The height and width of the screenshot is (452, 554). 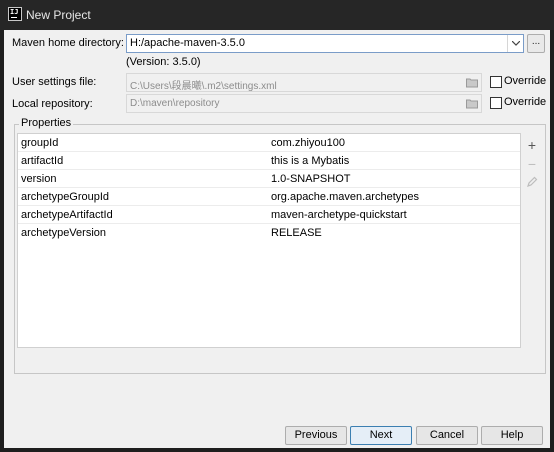 What do you see at coordinates (269, 161) in the screenshot?
I see `table-row: artifactId this is a Mybatis` at bounding box center [269, 161].